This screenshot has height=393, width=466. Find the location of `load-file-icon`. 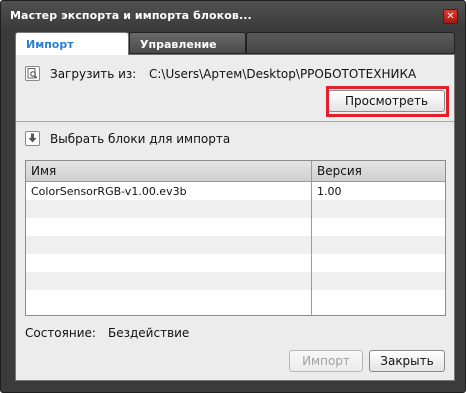

load-file-icon is located at coordinates (32, 73).